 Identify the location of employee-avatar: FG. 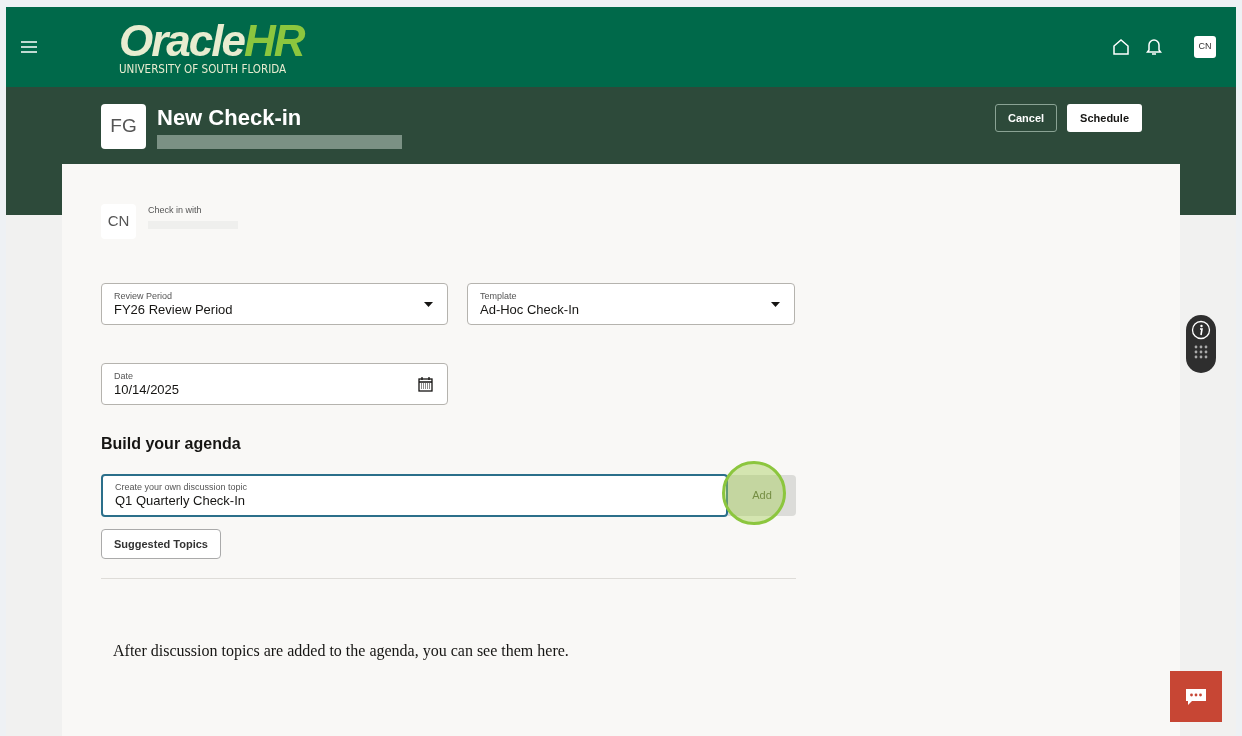
(123, 126).